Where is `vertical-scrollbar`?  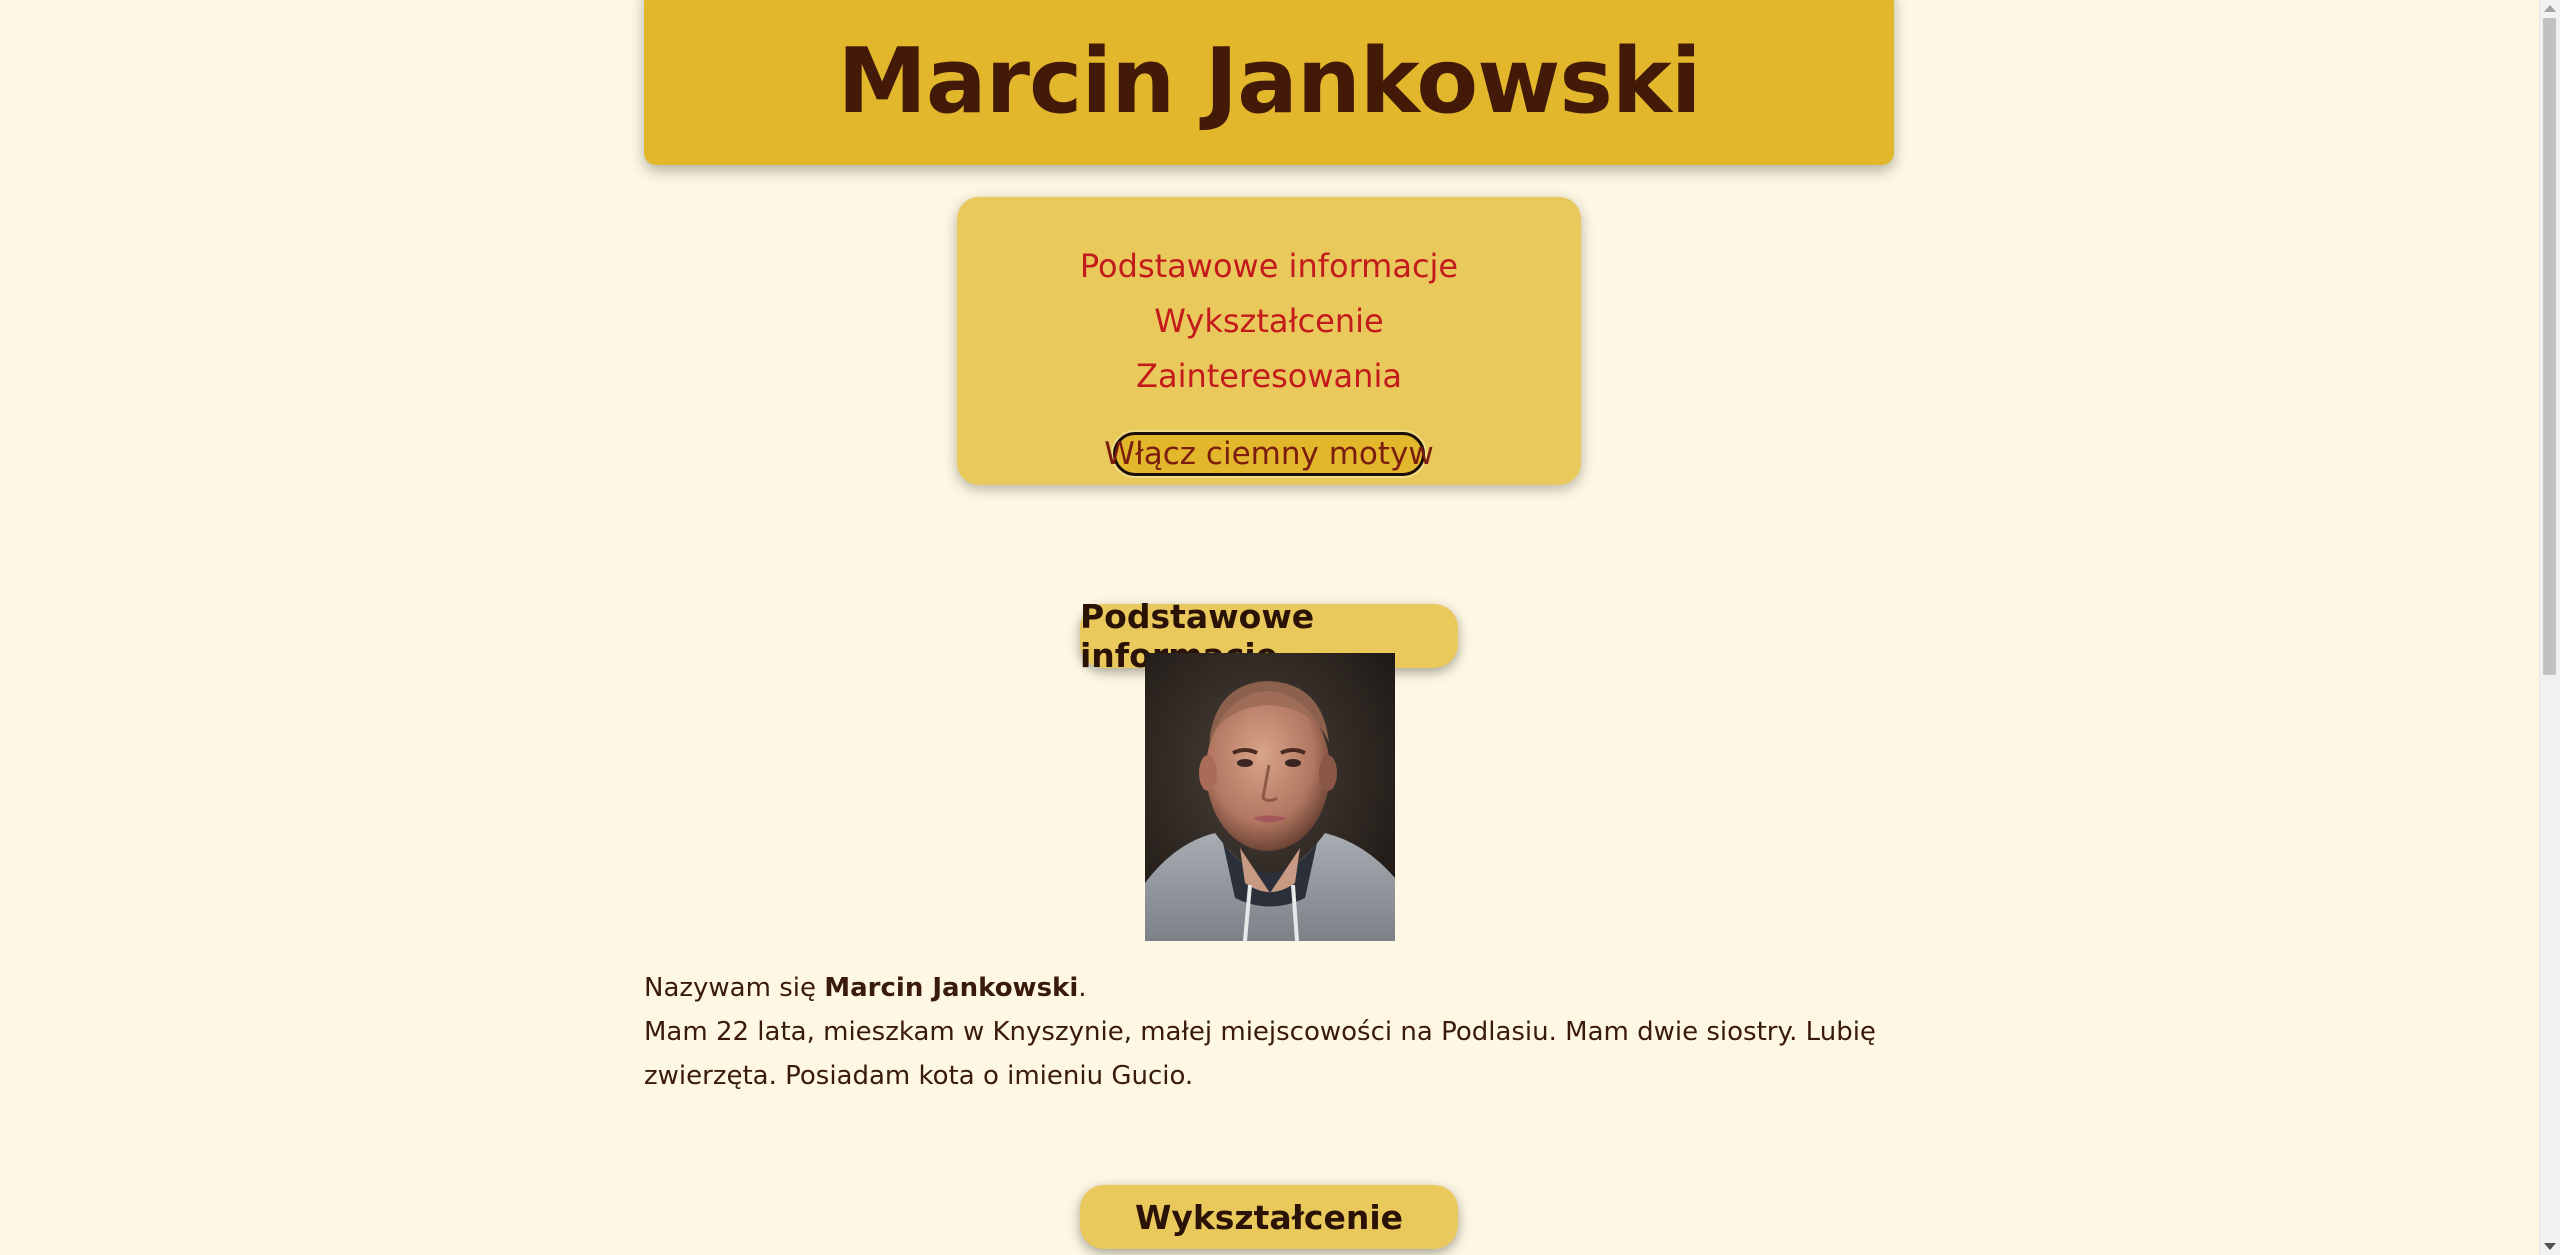 vertical-scrollbar is located at coordinates (2549, 627).